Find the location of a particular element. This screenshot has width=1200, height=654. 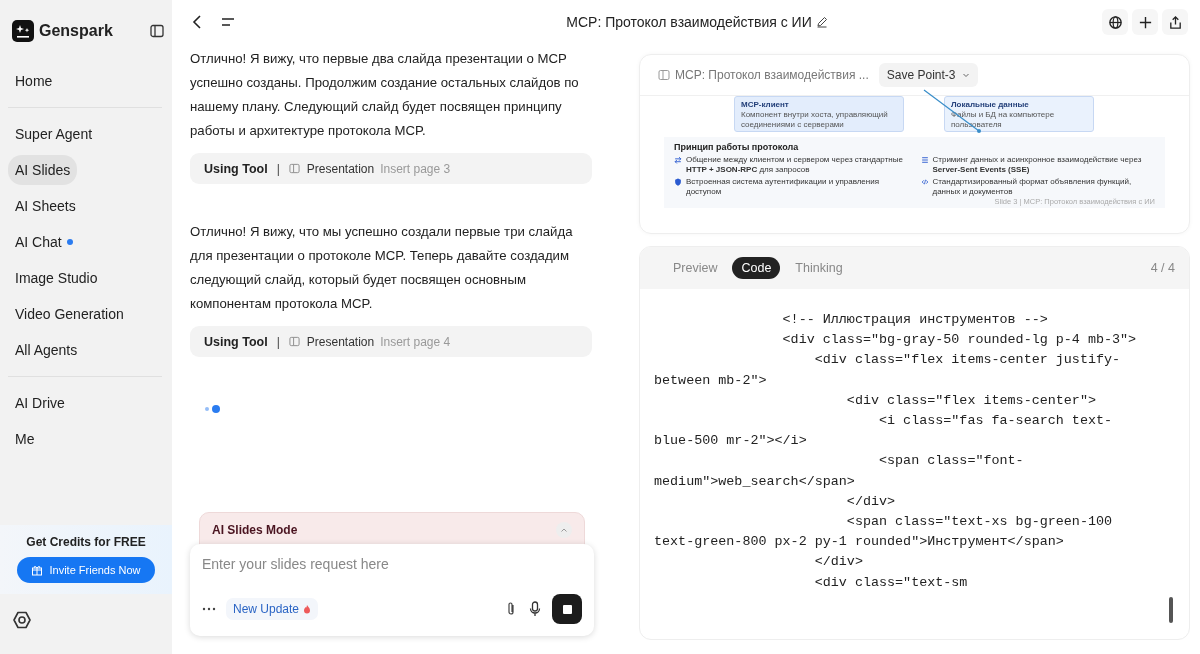

nav-item: Video Generation is located at coordinates (69, 314).